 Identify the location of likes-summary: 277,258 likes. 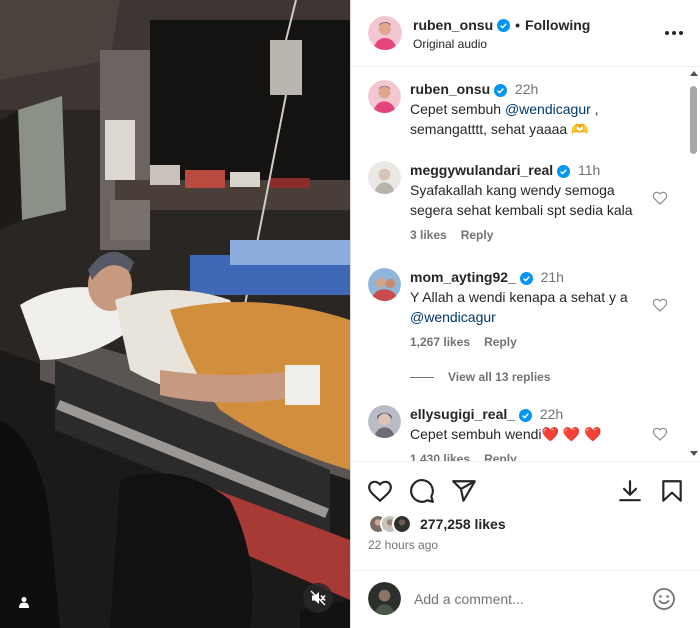
(437, 524).